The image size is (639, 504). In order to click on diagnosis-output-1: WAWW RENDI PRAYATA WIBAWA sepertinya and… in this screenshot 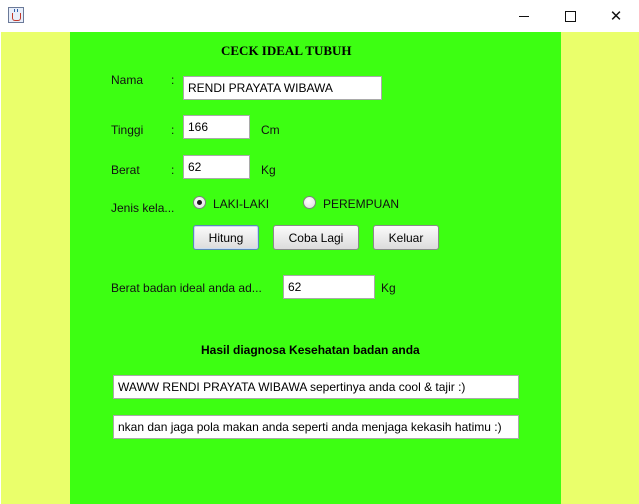, I will do `click(316, 387)`.